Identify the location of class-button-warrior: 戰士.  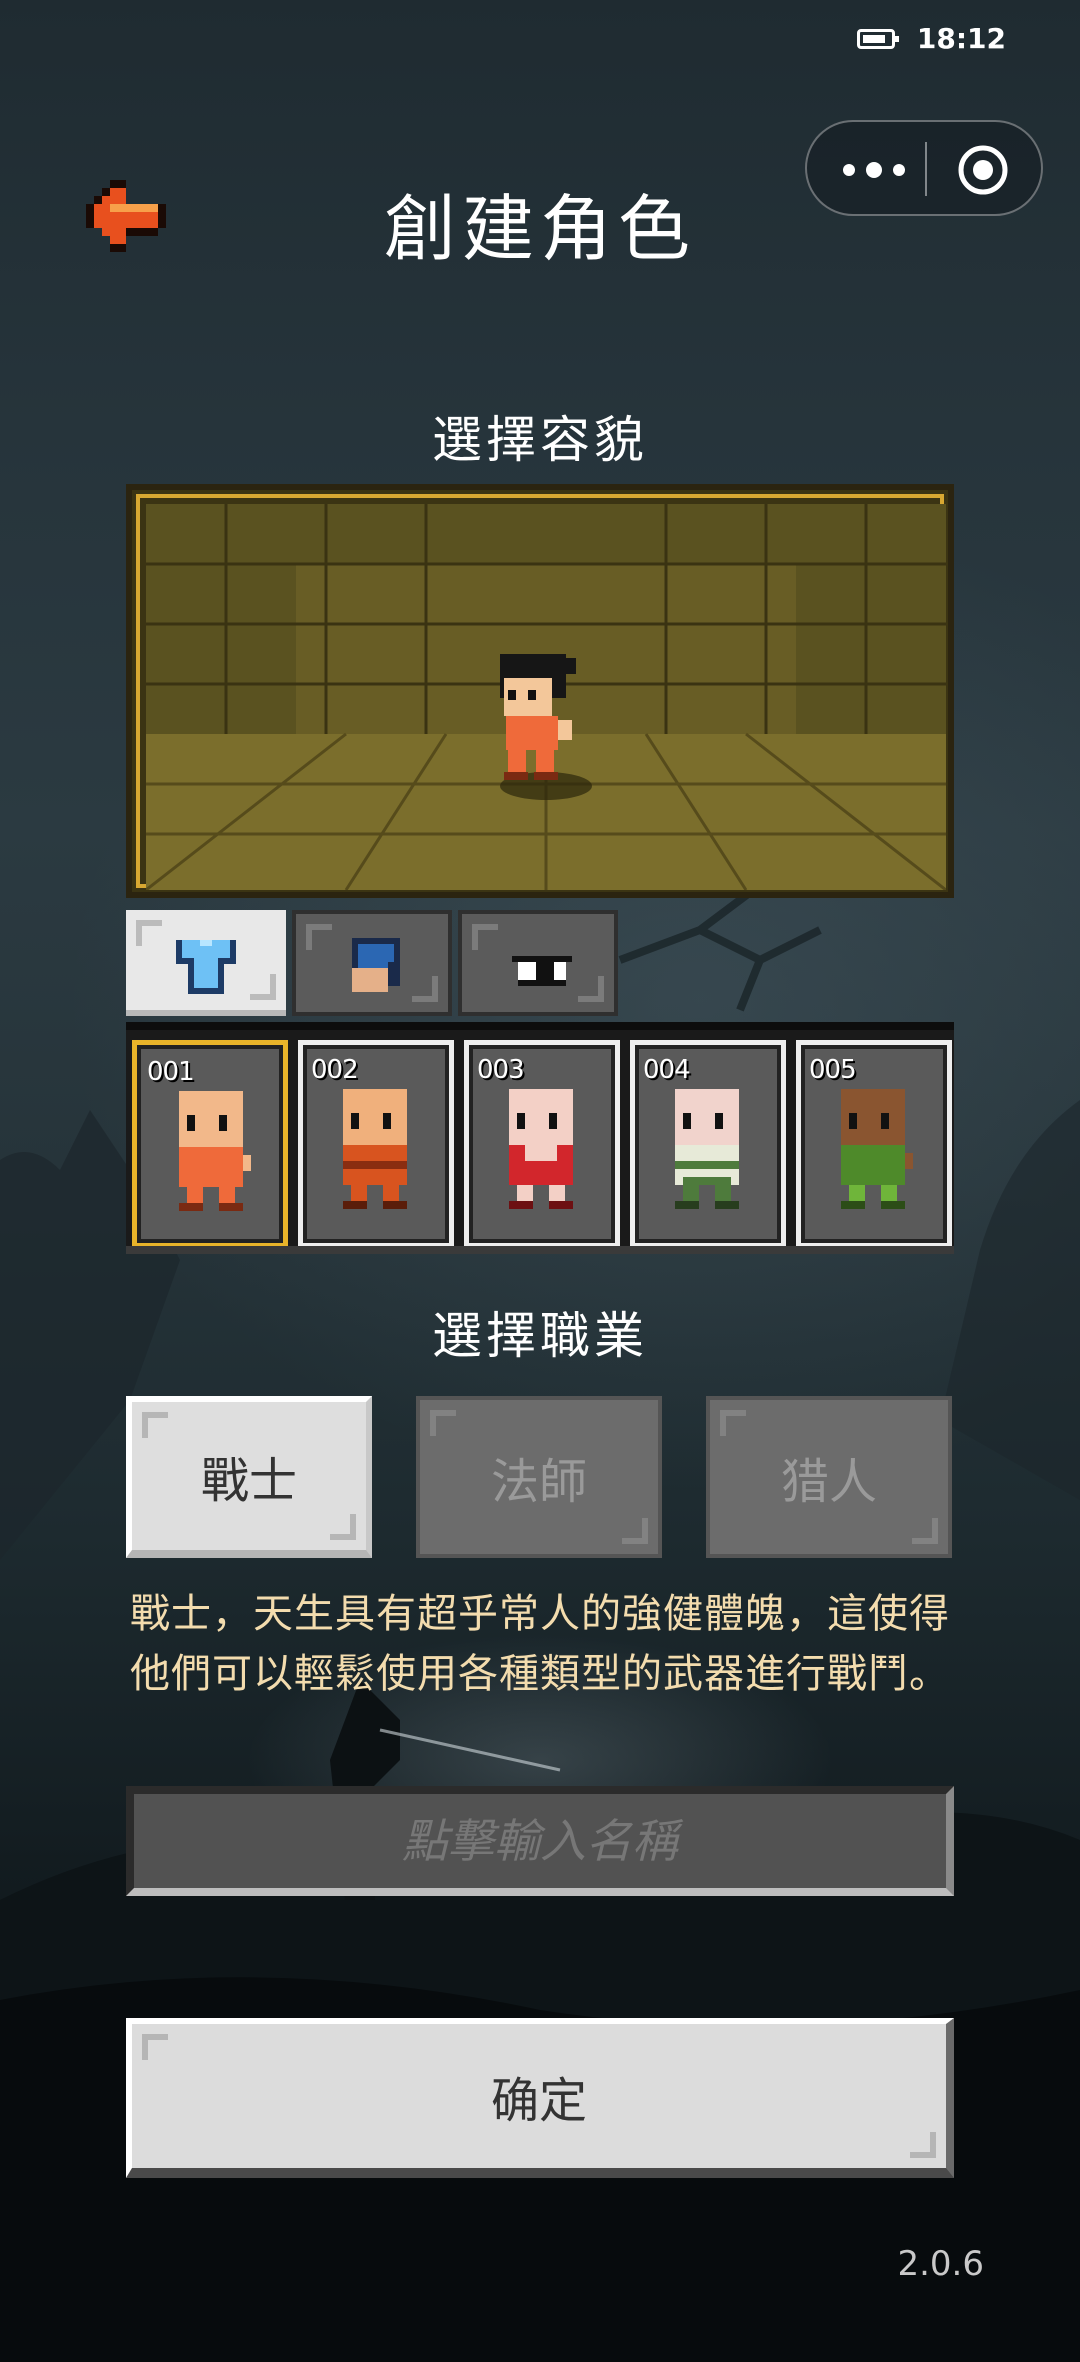
(249, 1477).